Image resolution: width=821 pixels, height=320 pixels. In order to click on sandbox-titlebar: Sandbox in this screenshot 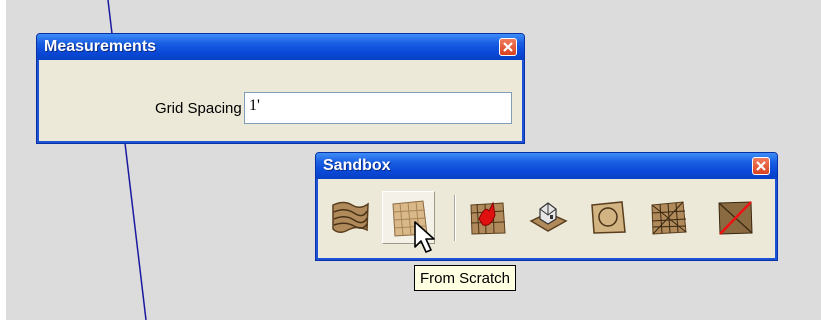, I will do `click(546, 166)`.